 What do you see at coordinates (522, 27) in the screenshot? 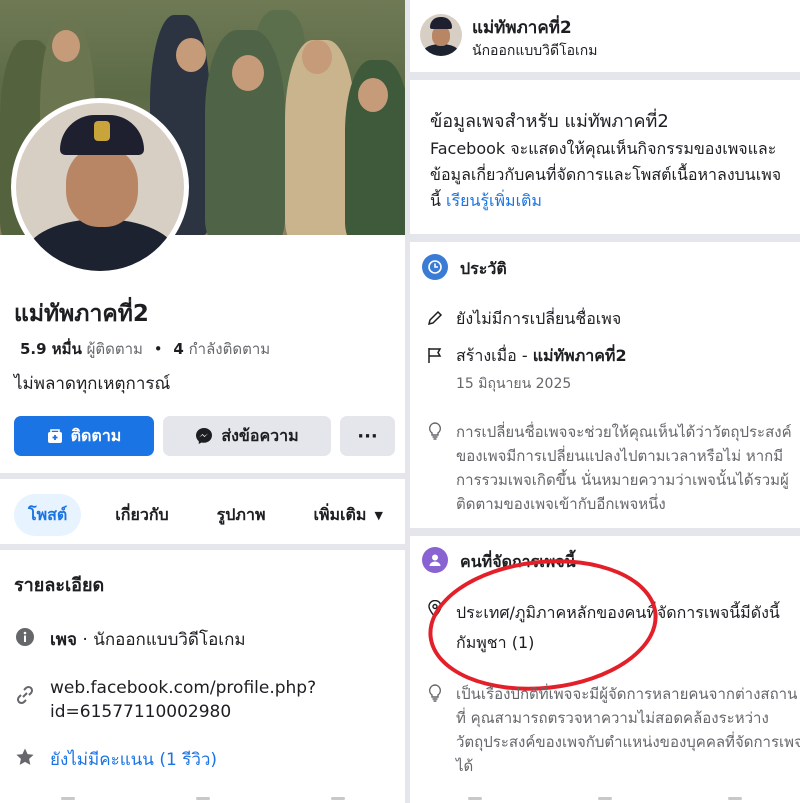
I see `header-page-name: แม่ทัพภาคที่2` at bounding box center [522, 27].